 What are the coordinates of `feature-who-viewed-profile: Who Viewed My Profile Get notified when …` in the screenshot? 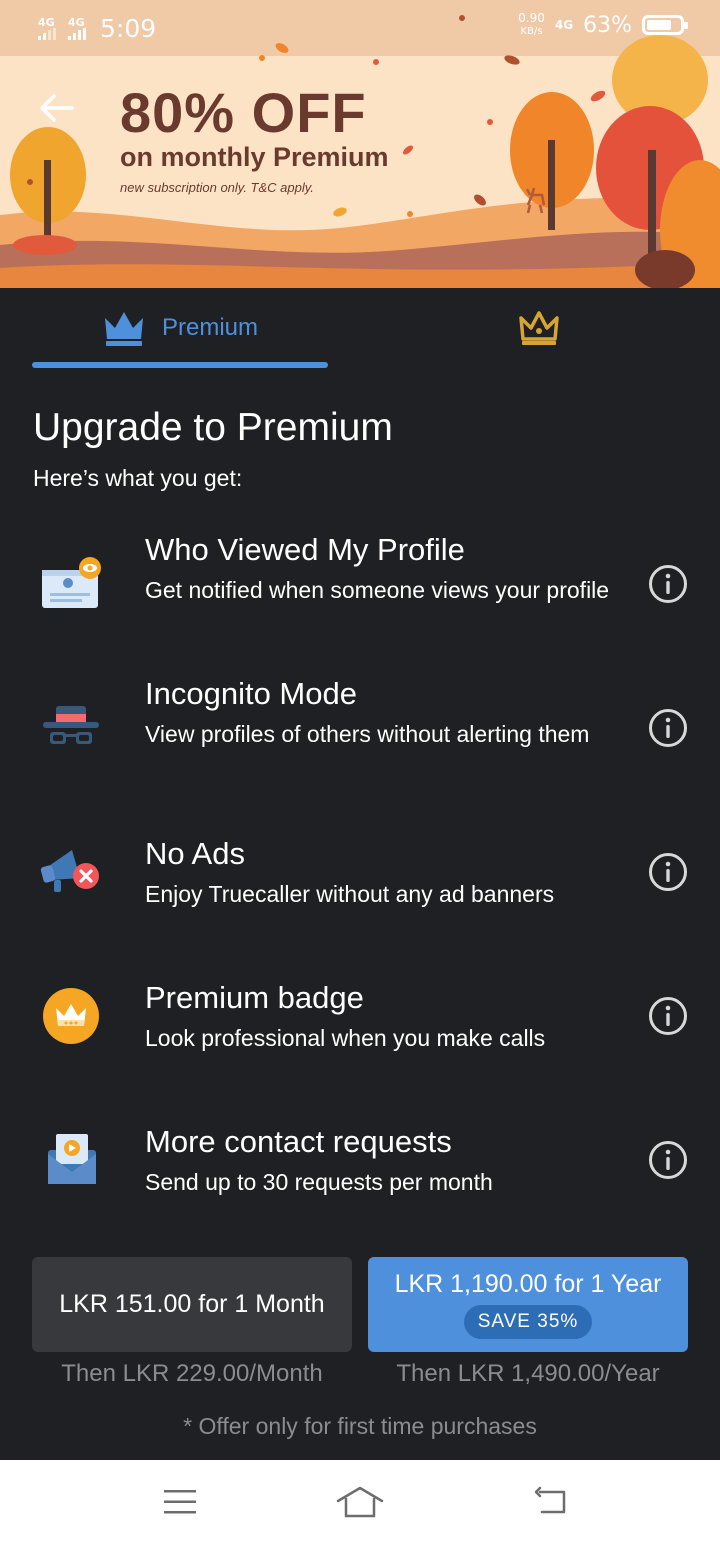 It's located at (360, 590).